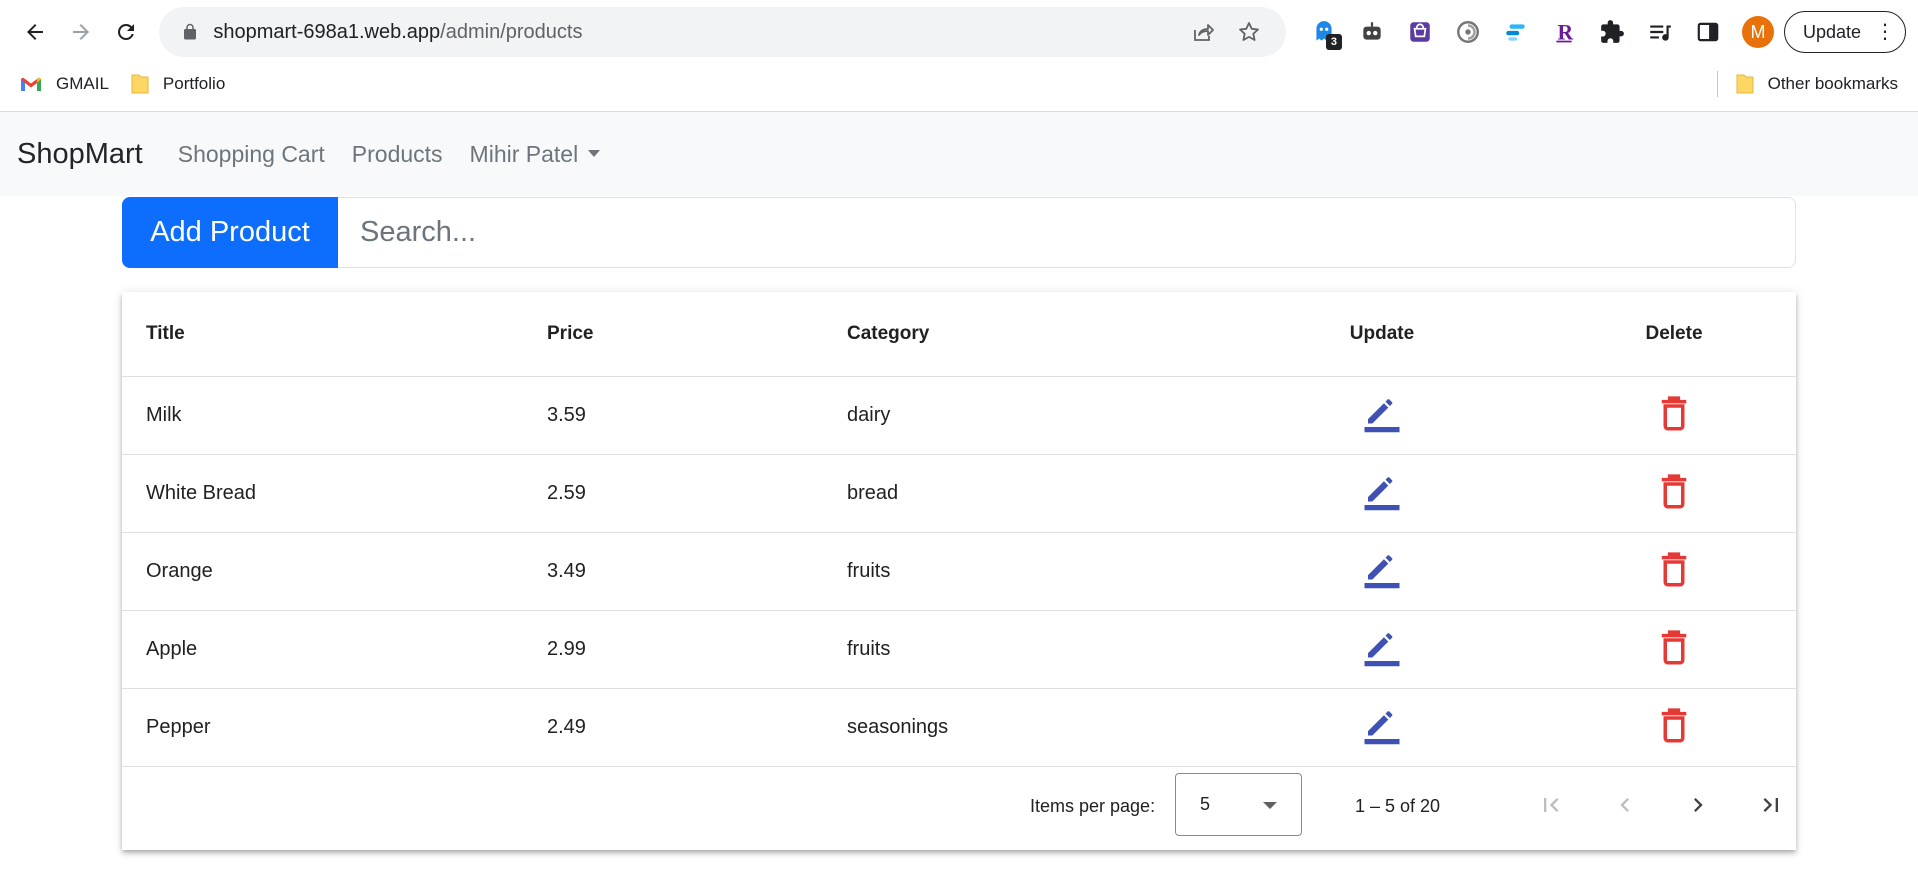 The image size is (1918, 883). Describe the element at coordinates (165, 333) in the screenshot. I see `column-header-title: Title` at that location.